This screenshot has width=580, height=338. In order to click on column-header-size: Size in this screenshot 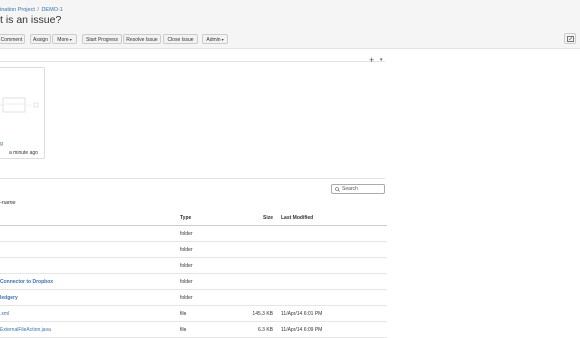, I will do `click(251, 218)`.